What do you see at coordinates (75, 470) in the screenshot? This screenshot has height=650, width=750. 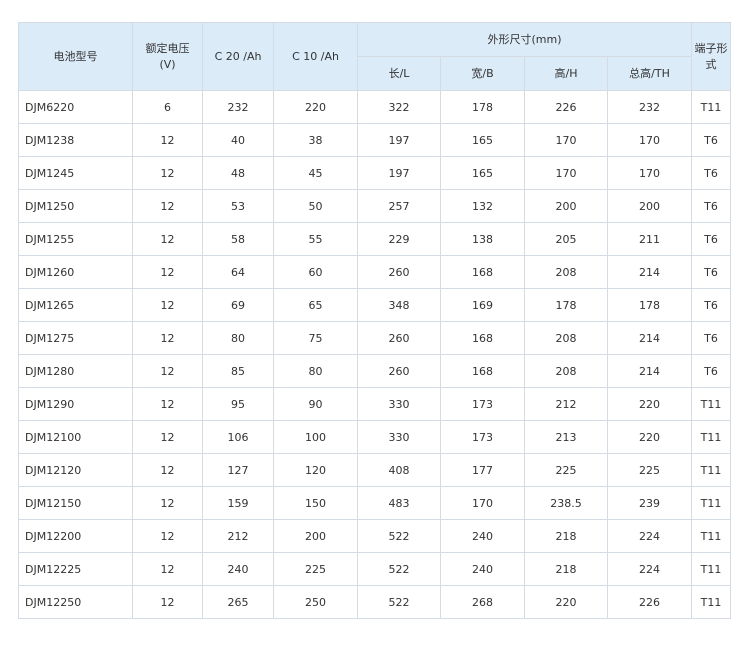 I see `cell-model: DJM12120` at bounding box center [75, 470].